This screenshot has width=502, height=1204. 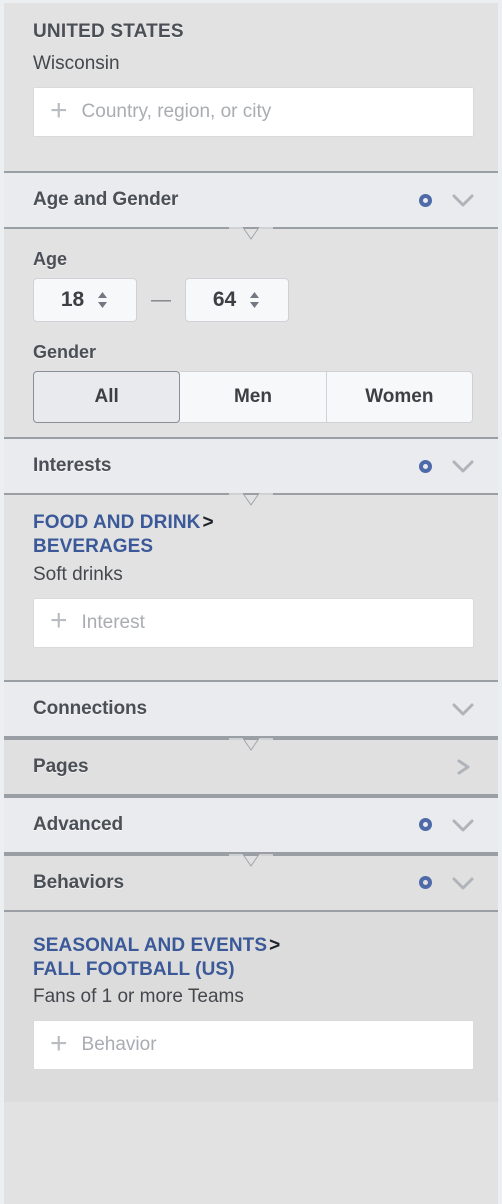 What do you see at coordinates (76, 63) in the screenshot?
I see `location-region-label: Wisconsin` at bounding box center [76, 63].